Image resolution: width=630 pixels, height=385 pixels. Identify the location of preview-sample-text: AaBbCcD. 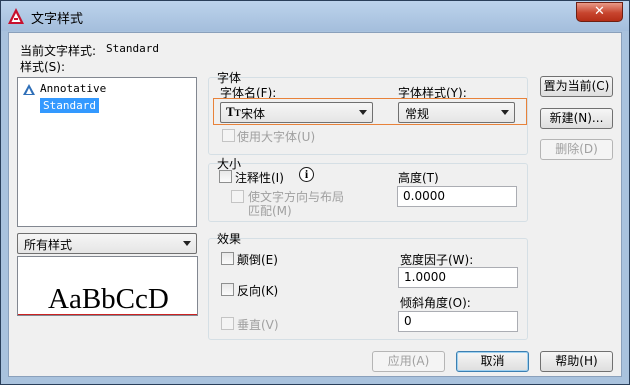
(108, 299).